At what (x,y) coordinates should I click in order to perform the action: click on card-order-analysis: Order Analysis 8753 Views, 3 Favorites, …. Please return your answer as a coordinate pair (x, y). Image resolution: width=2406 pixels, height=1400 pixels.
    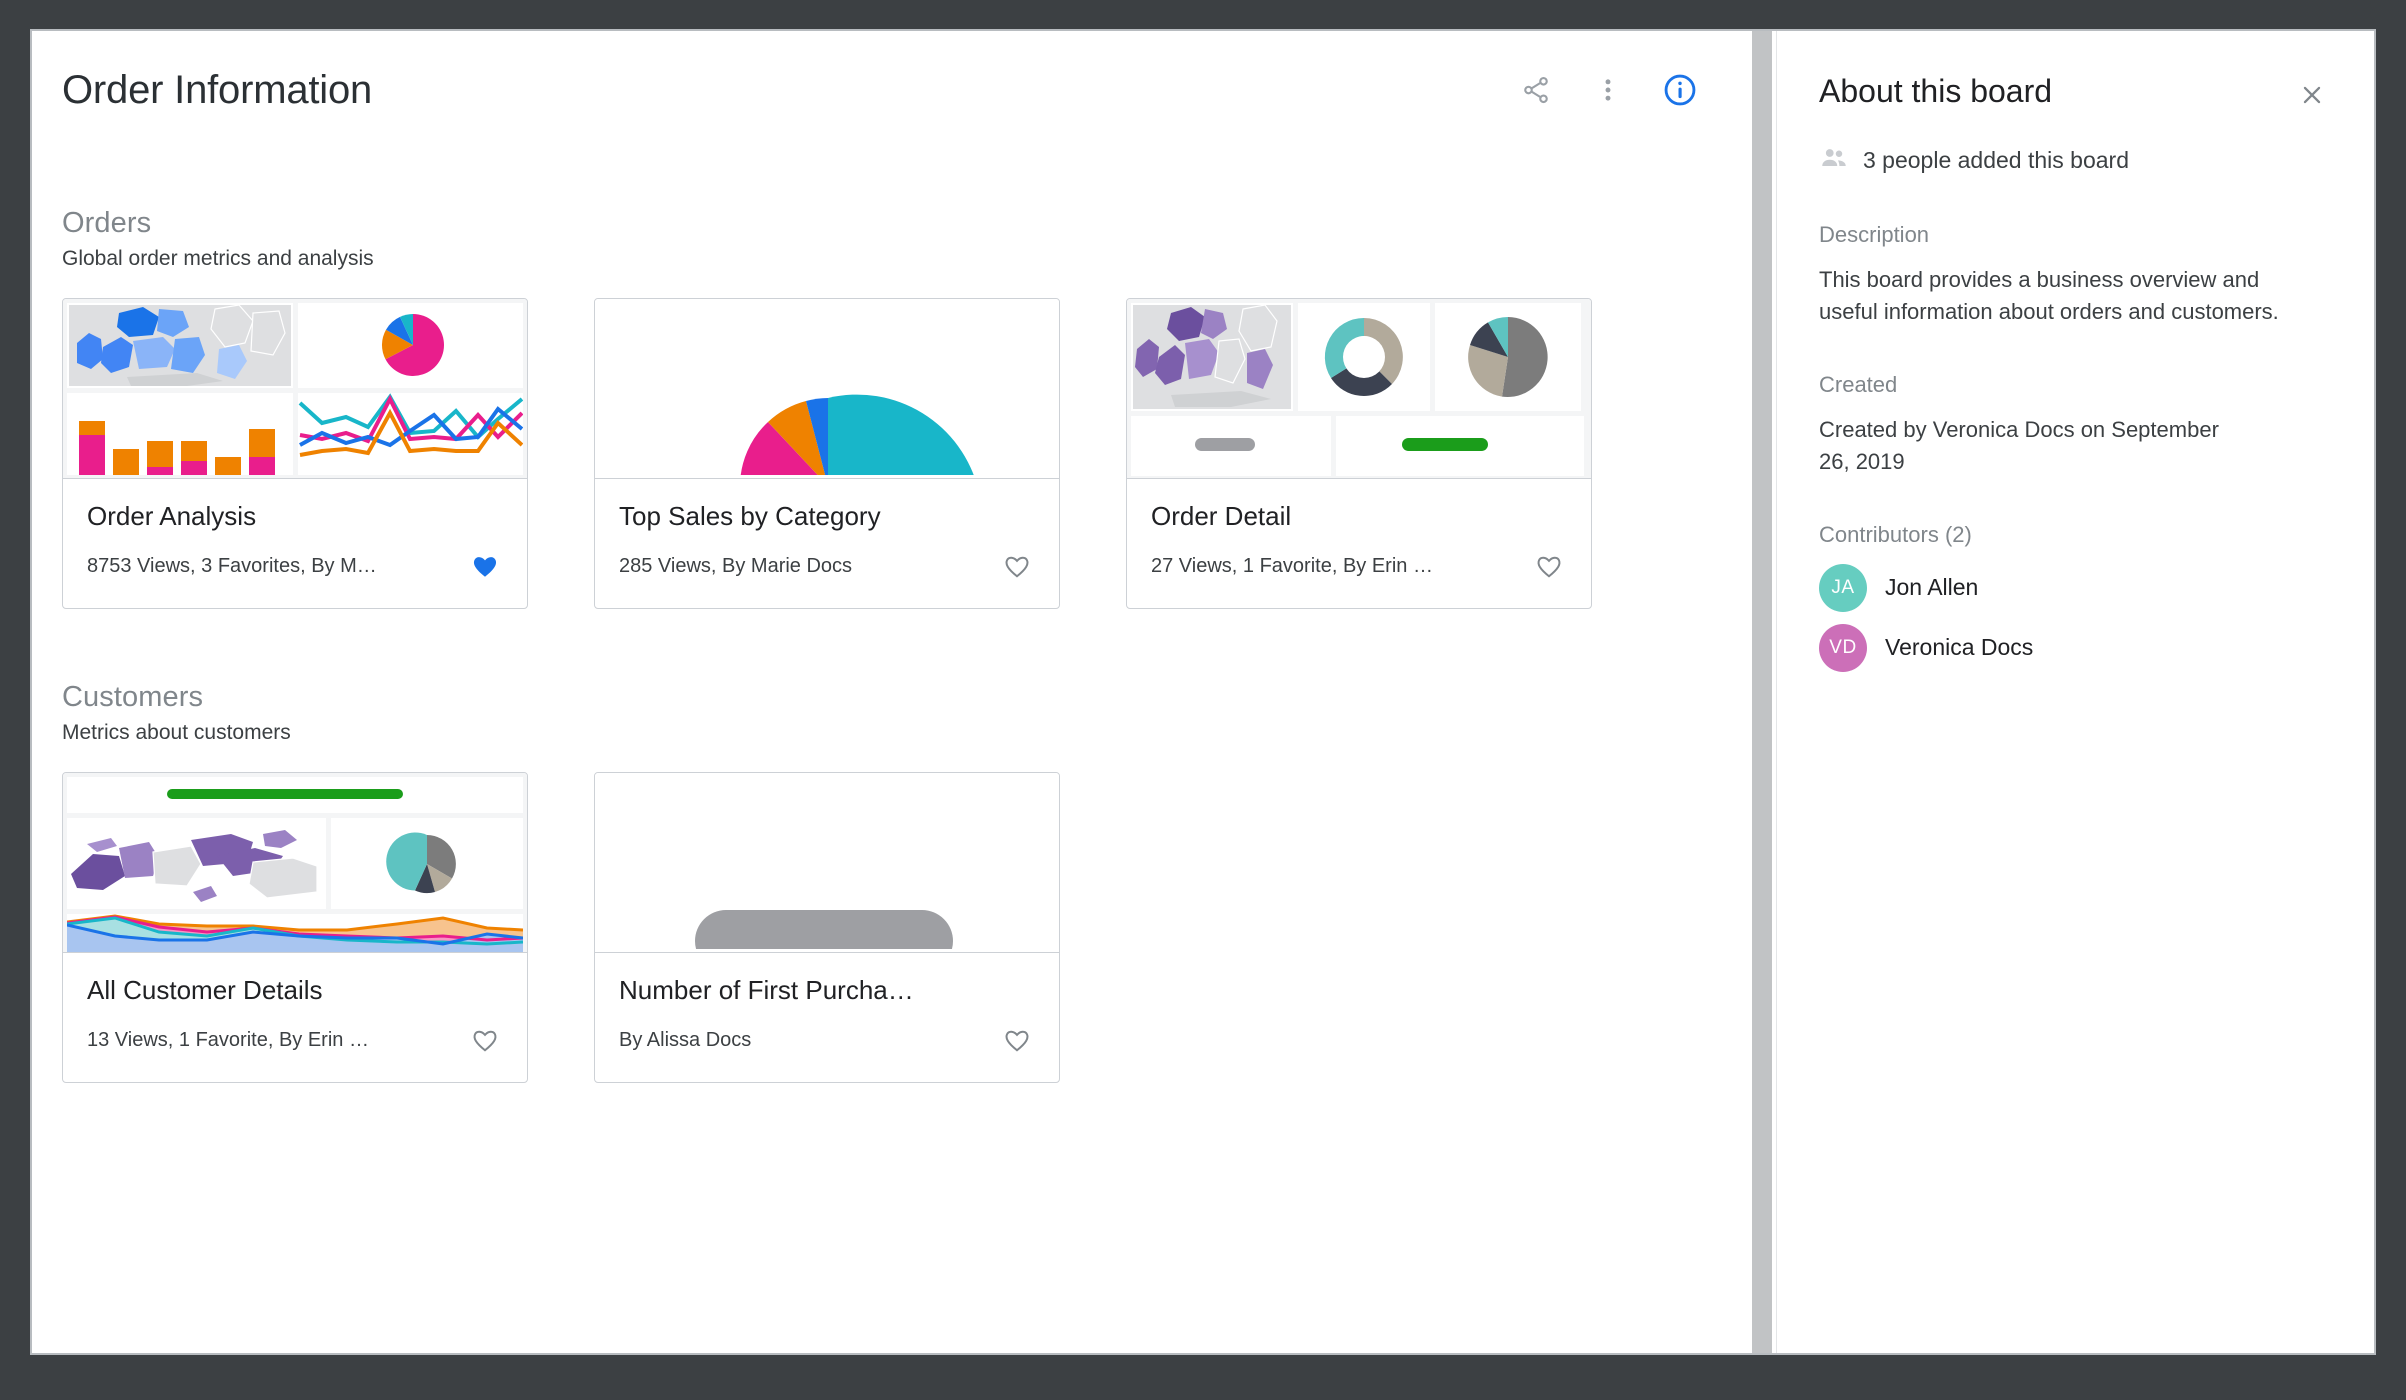
    Looking at the image, I should click on (295, 453).